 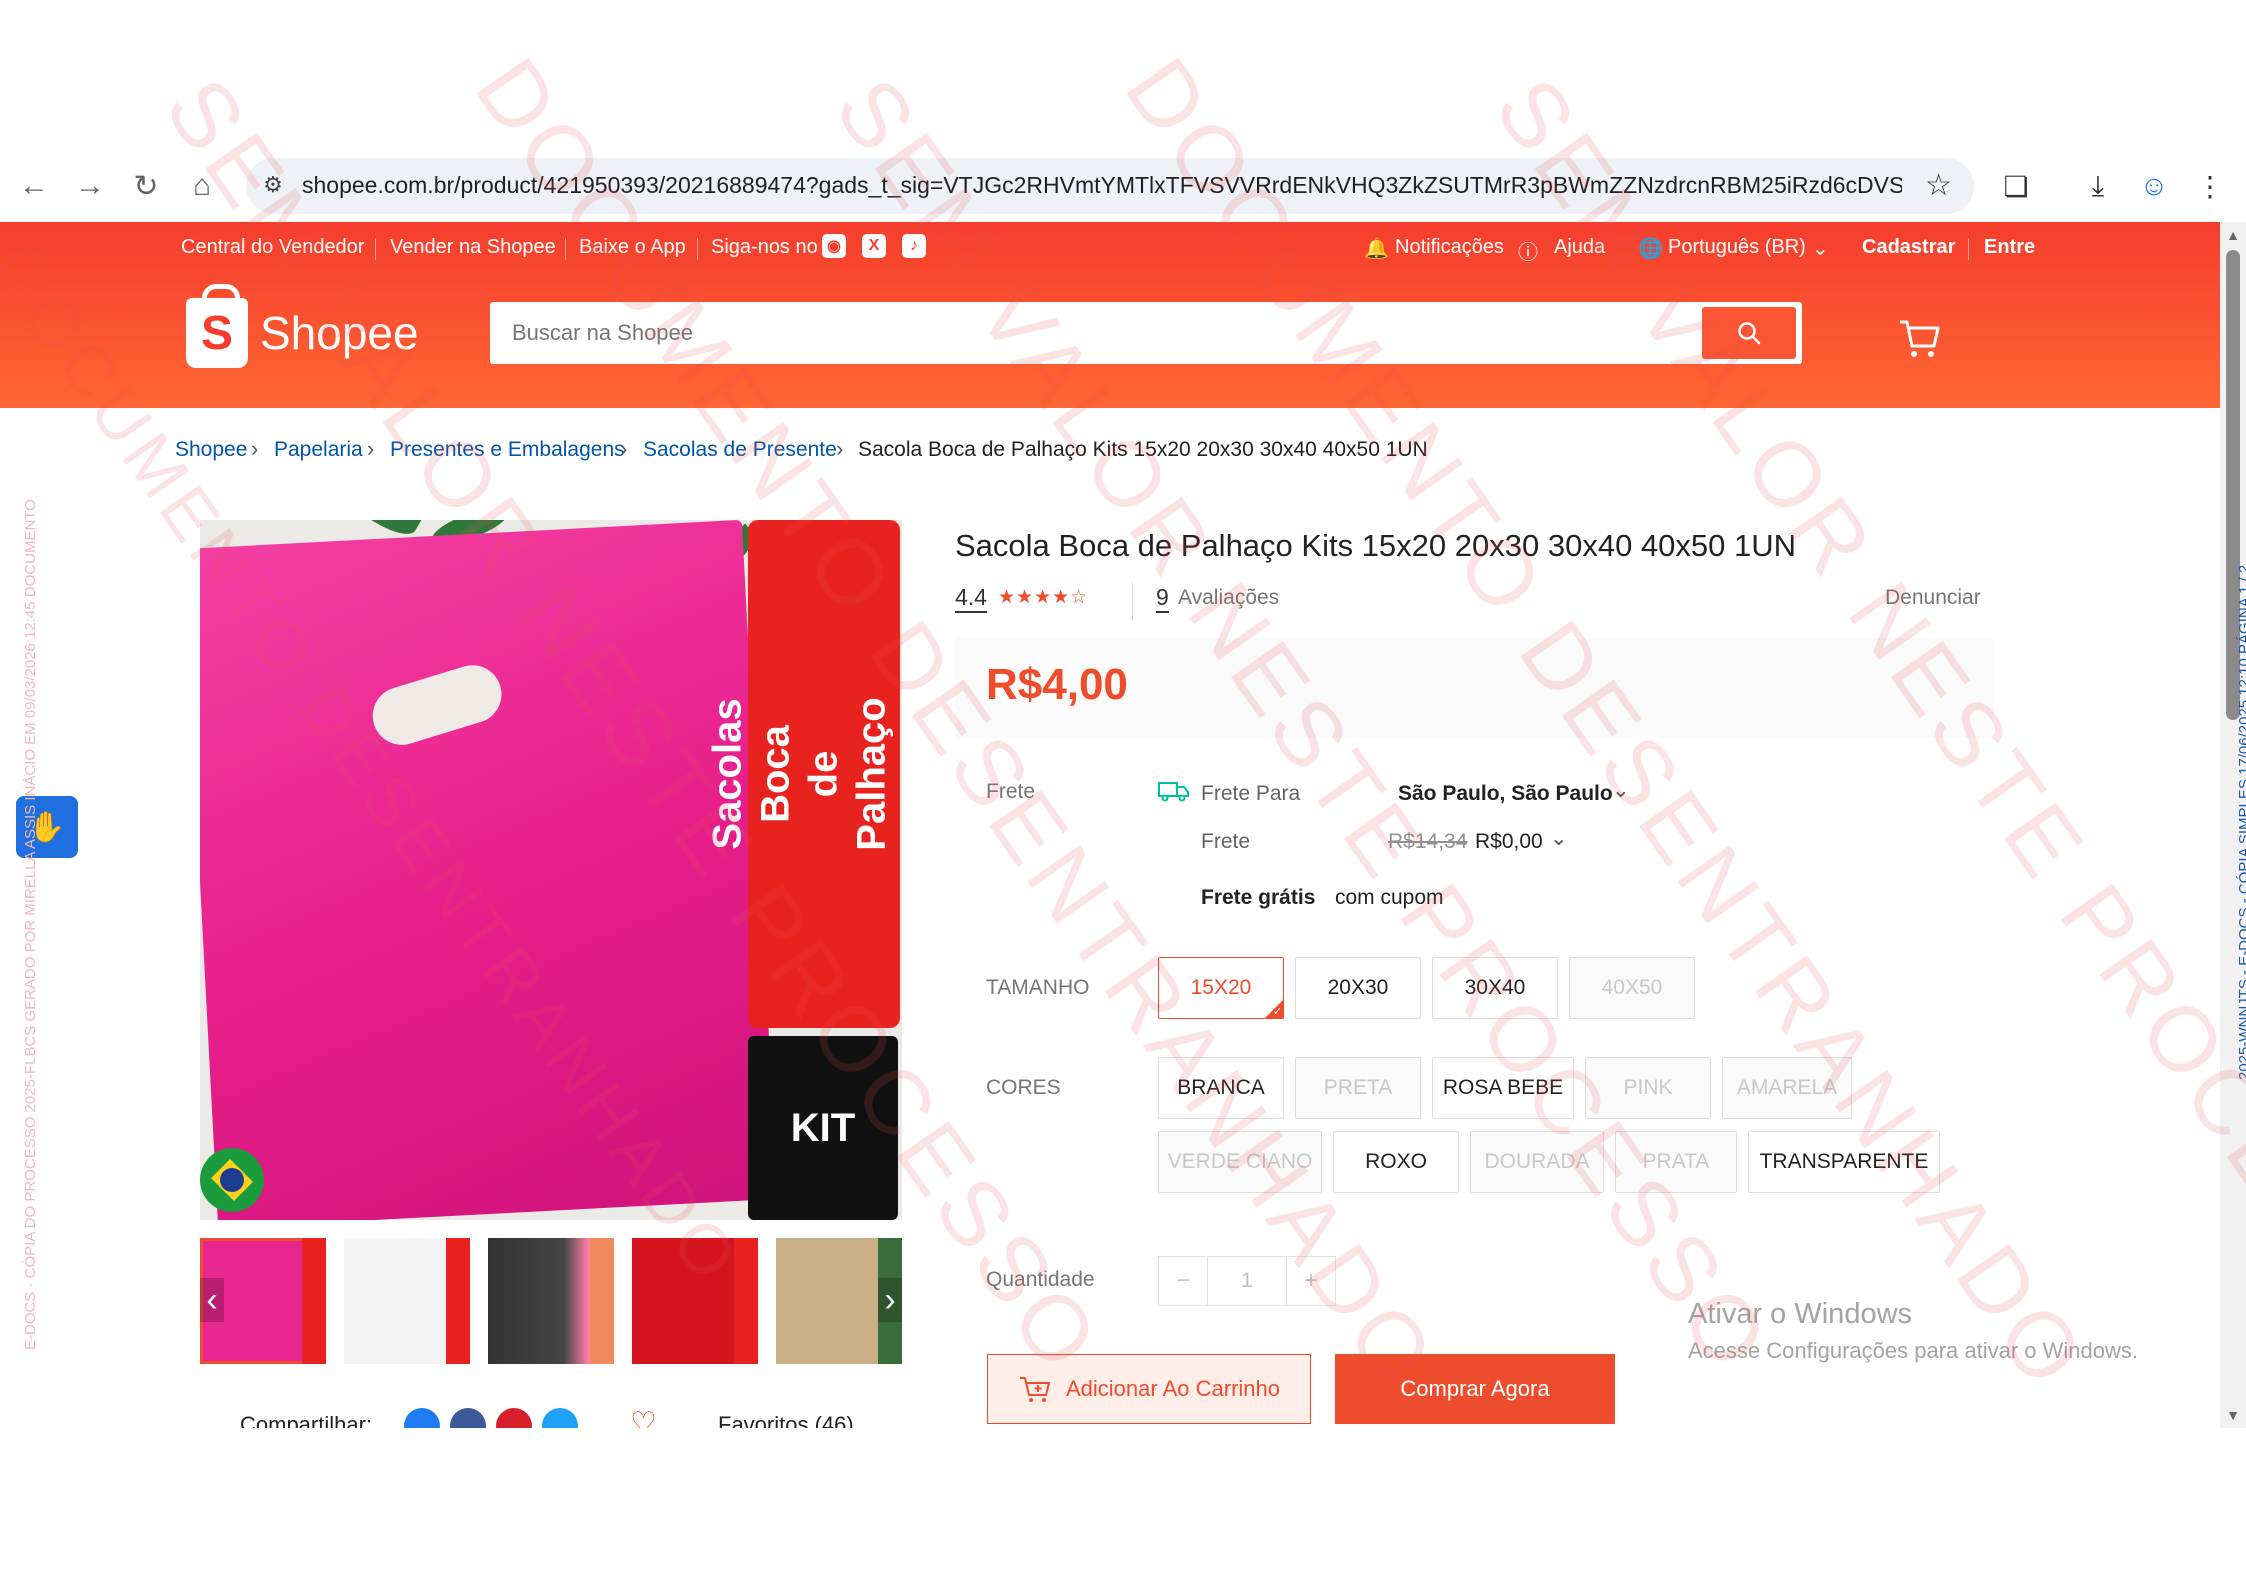 I want to click on instagram-icon: ◉, so click(x=834, y=246).